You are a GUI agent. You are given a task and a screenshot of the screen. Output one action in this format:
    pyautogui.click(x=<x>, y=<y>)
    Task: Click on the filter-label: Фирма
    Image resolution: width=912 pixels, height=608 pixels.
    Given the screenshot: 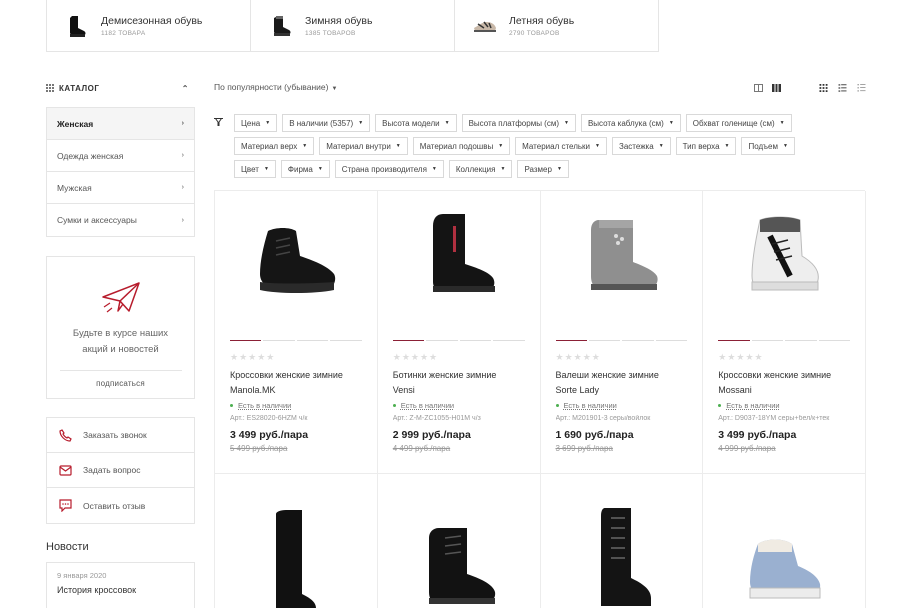 What is the action you would take?
    pyautogui.click(x=300, y=169)
    